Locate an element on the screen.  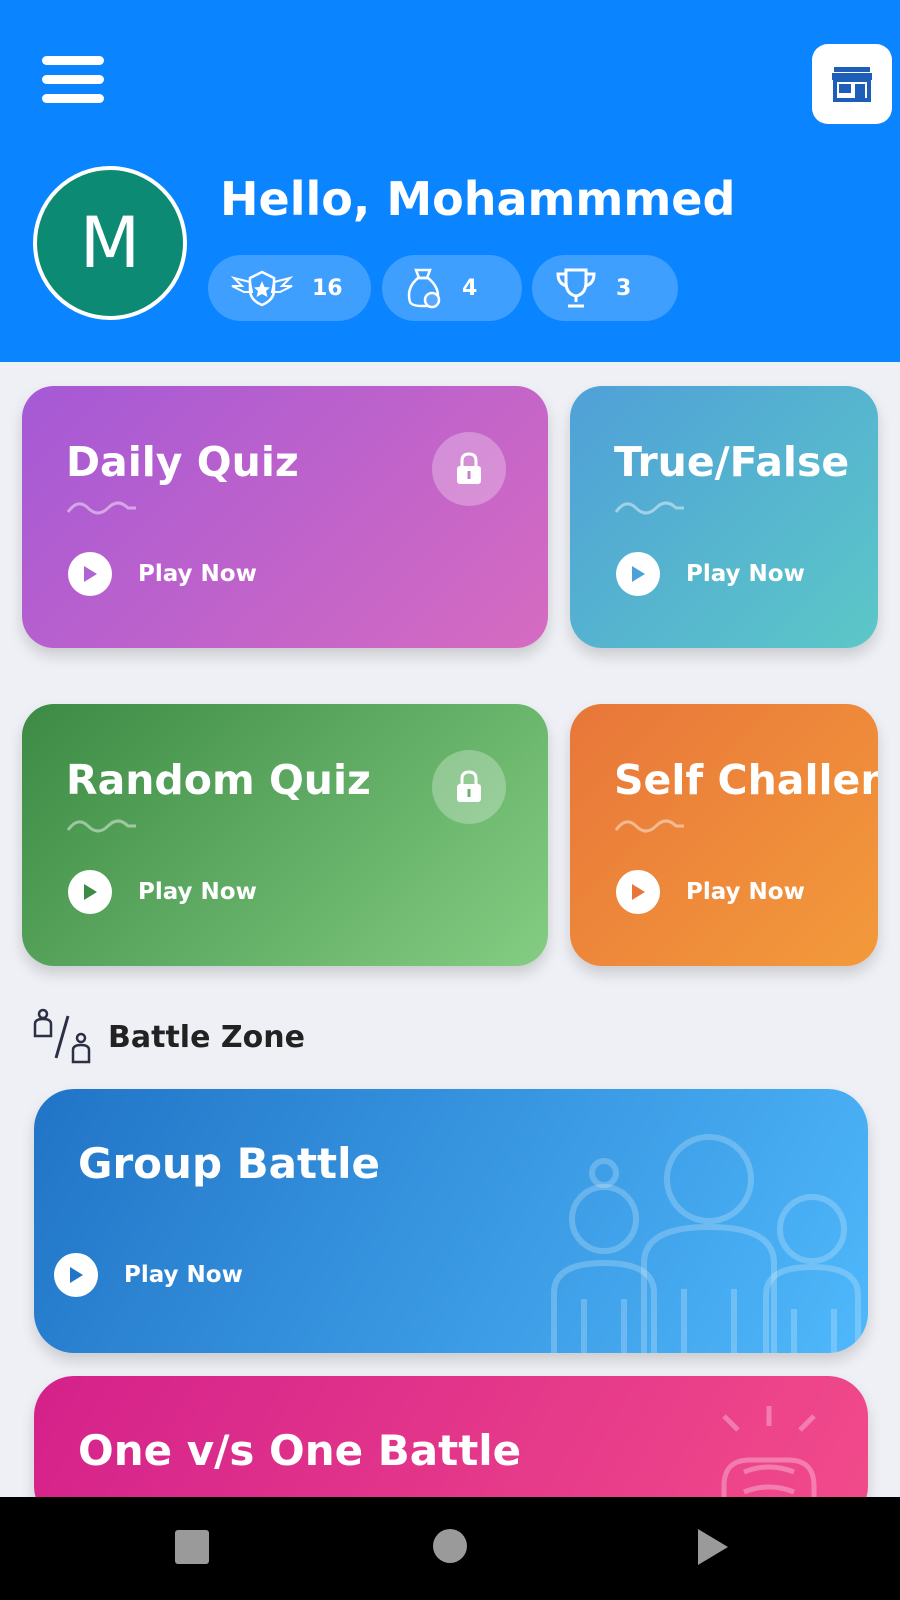
self-challenge-title: Self Challenge is located at coordinates (746, 780).